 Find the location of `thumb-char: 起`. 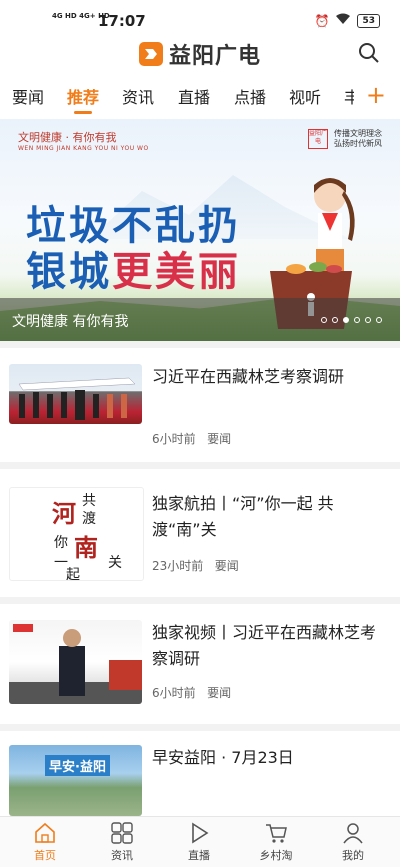

thumb-char: 起 is located at coordinates (73, 574).